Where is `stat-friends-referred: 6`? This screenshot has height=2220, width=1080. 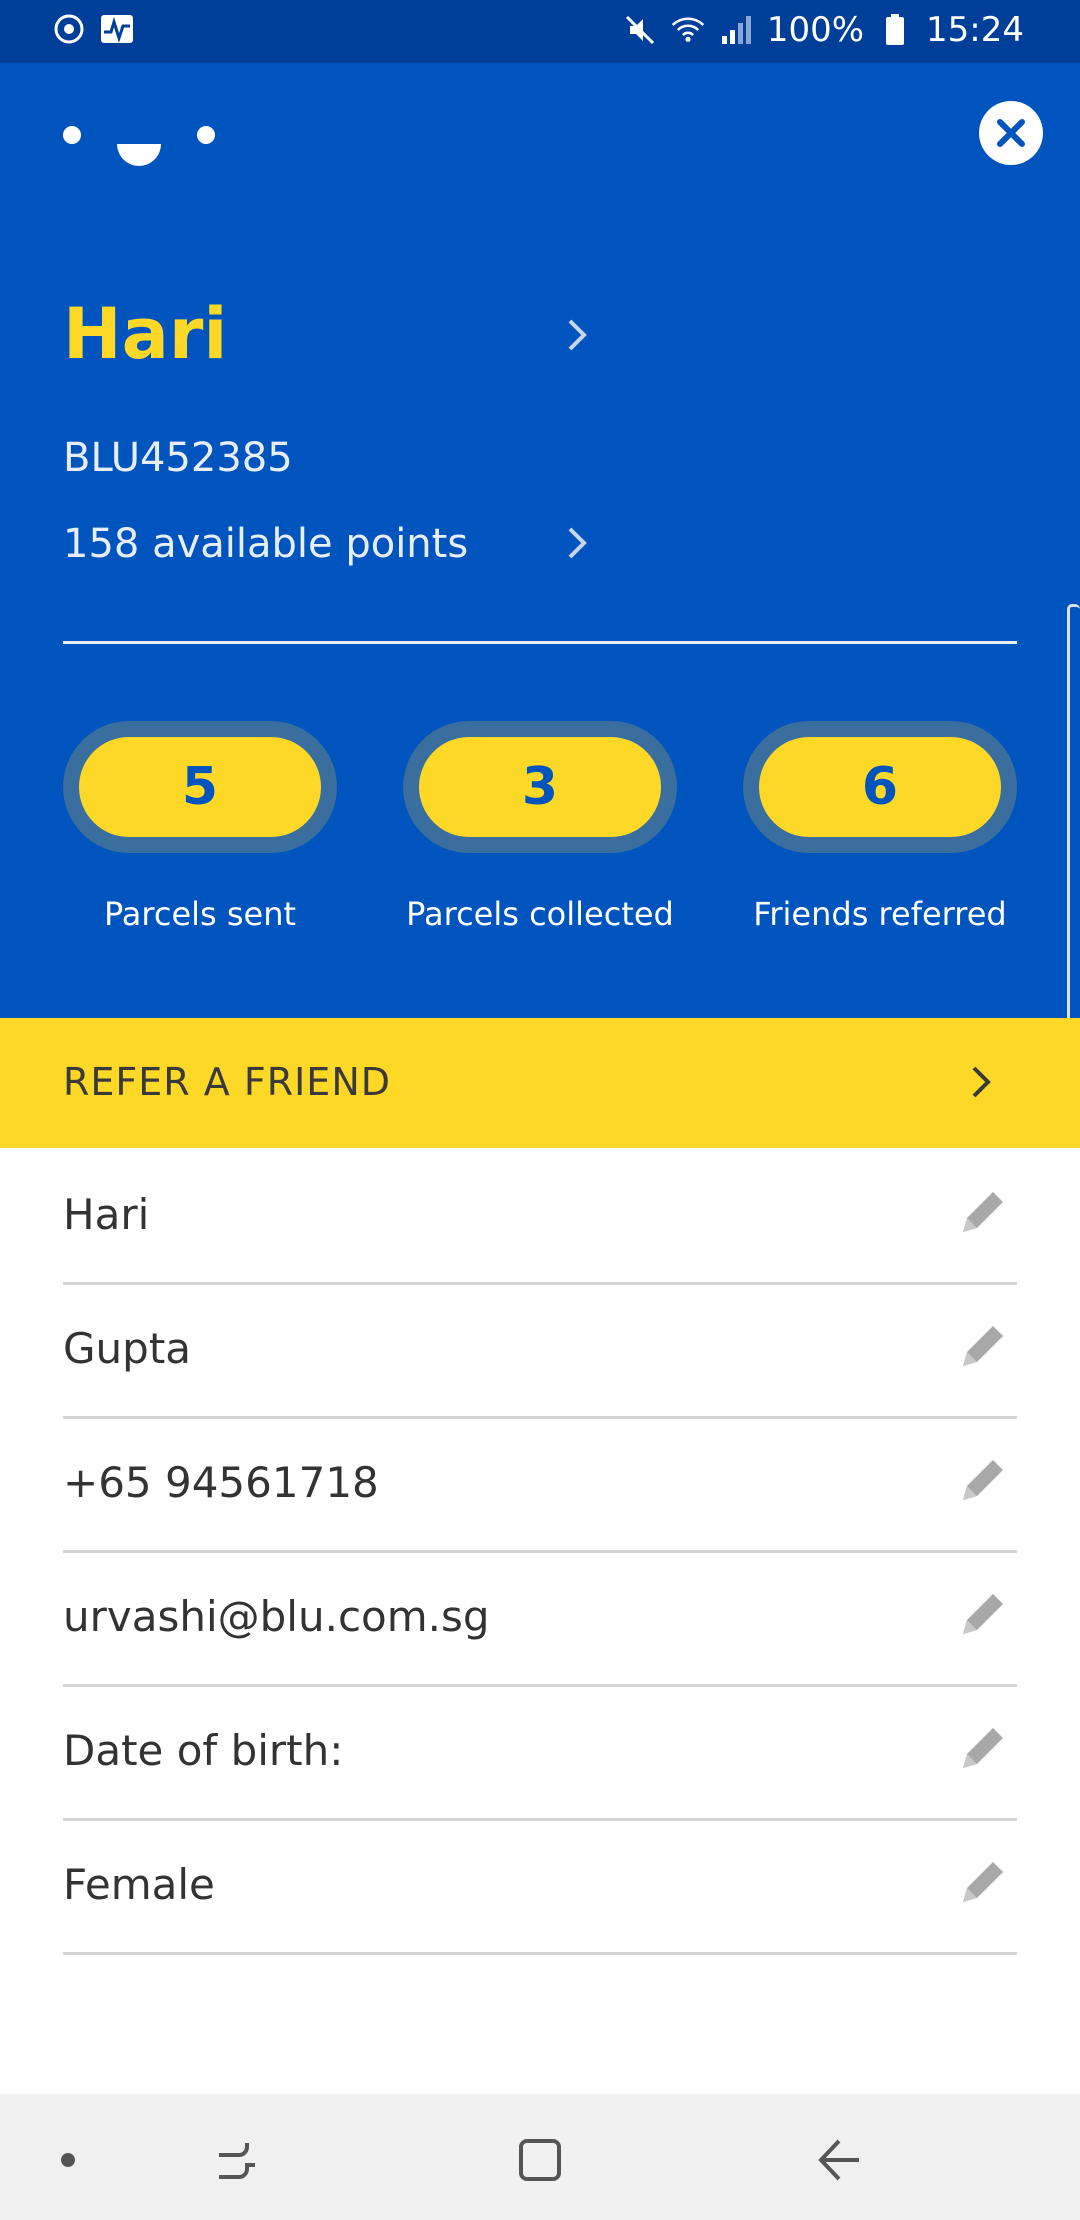 stat-friends-referred: 6 is located at coordinates (880, 787).